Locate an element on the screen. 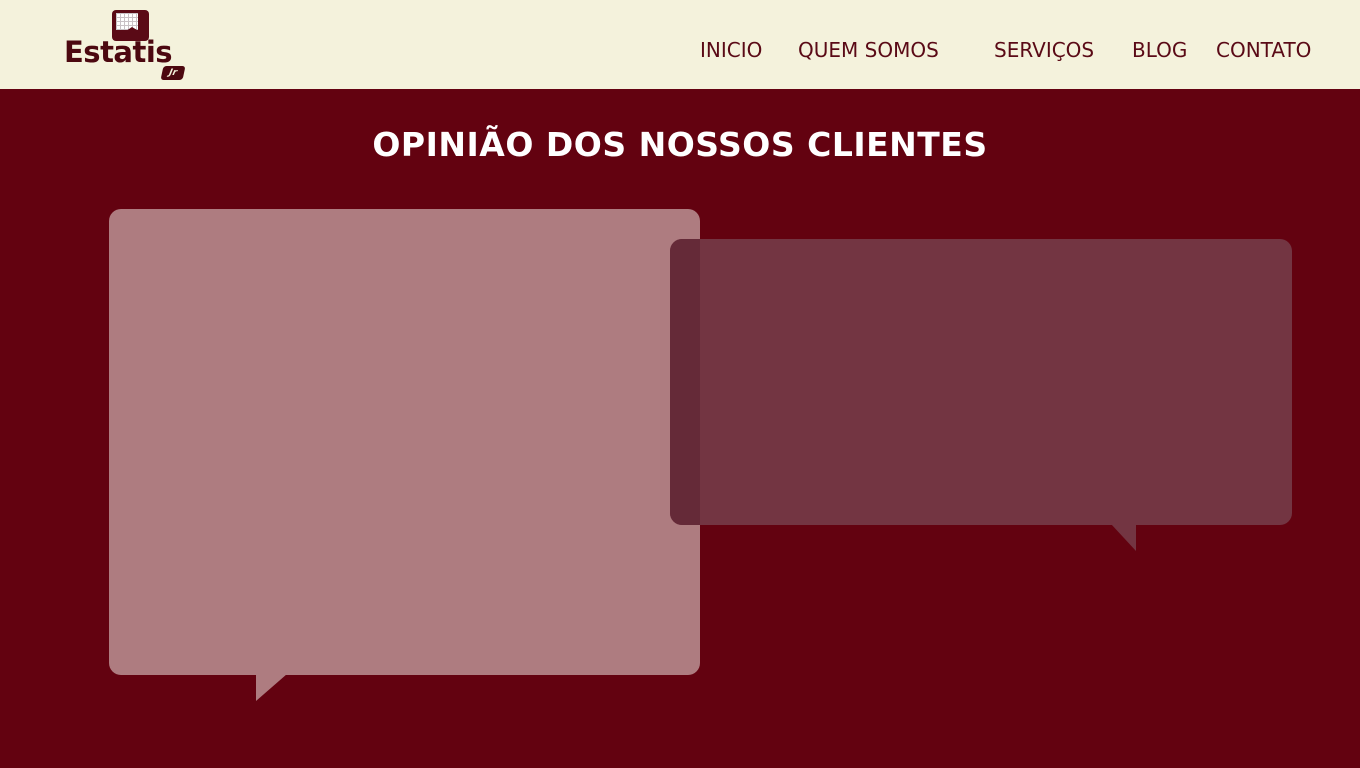 Image resolution: width=1360 pixels, height=768 pixels. main-nav: INICIO QUEM SOMOS SERVIÇOS BLOG CONTATO is located at coordinates (680, 50).